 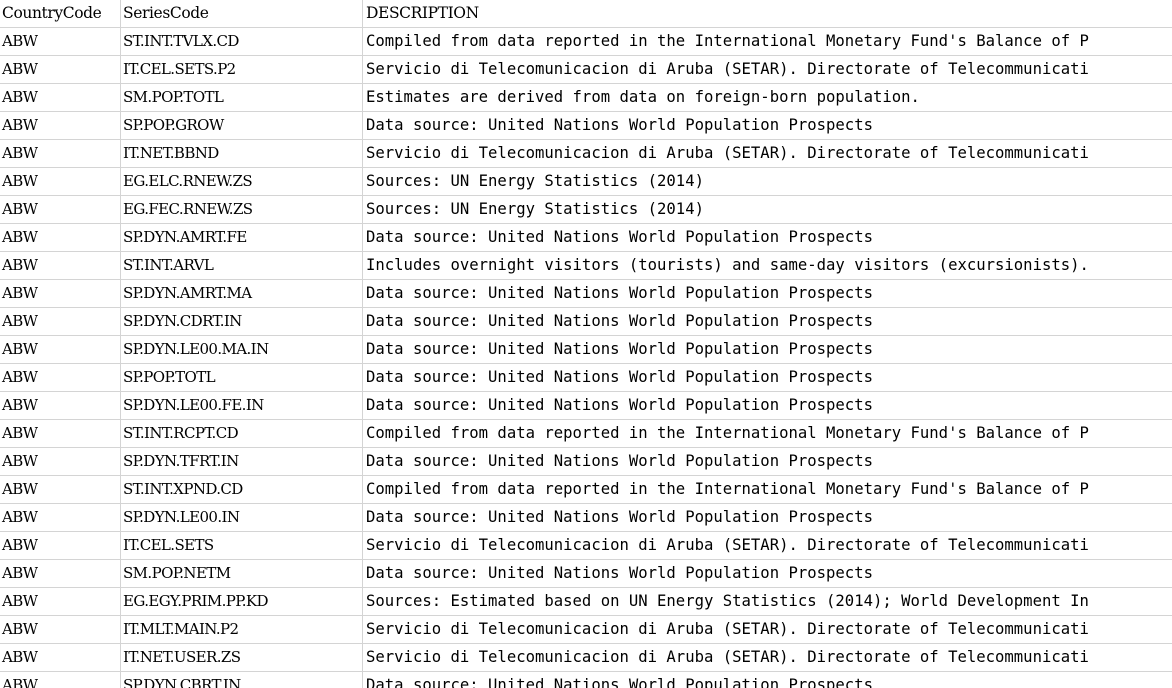 What do you see at coordinates (242, 13) in the screenshot?
I see `header-cell-seriescode: SeriesCode` at bounding box center [242, 13].